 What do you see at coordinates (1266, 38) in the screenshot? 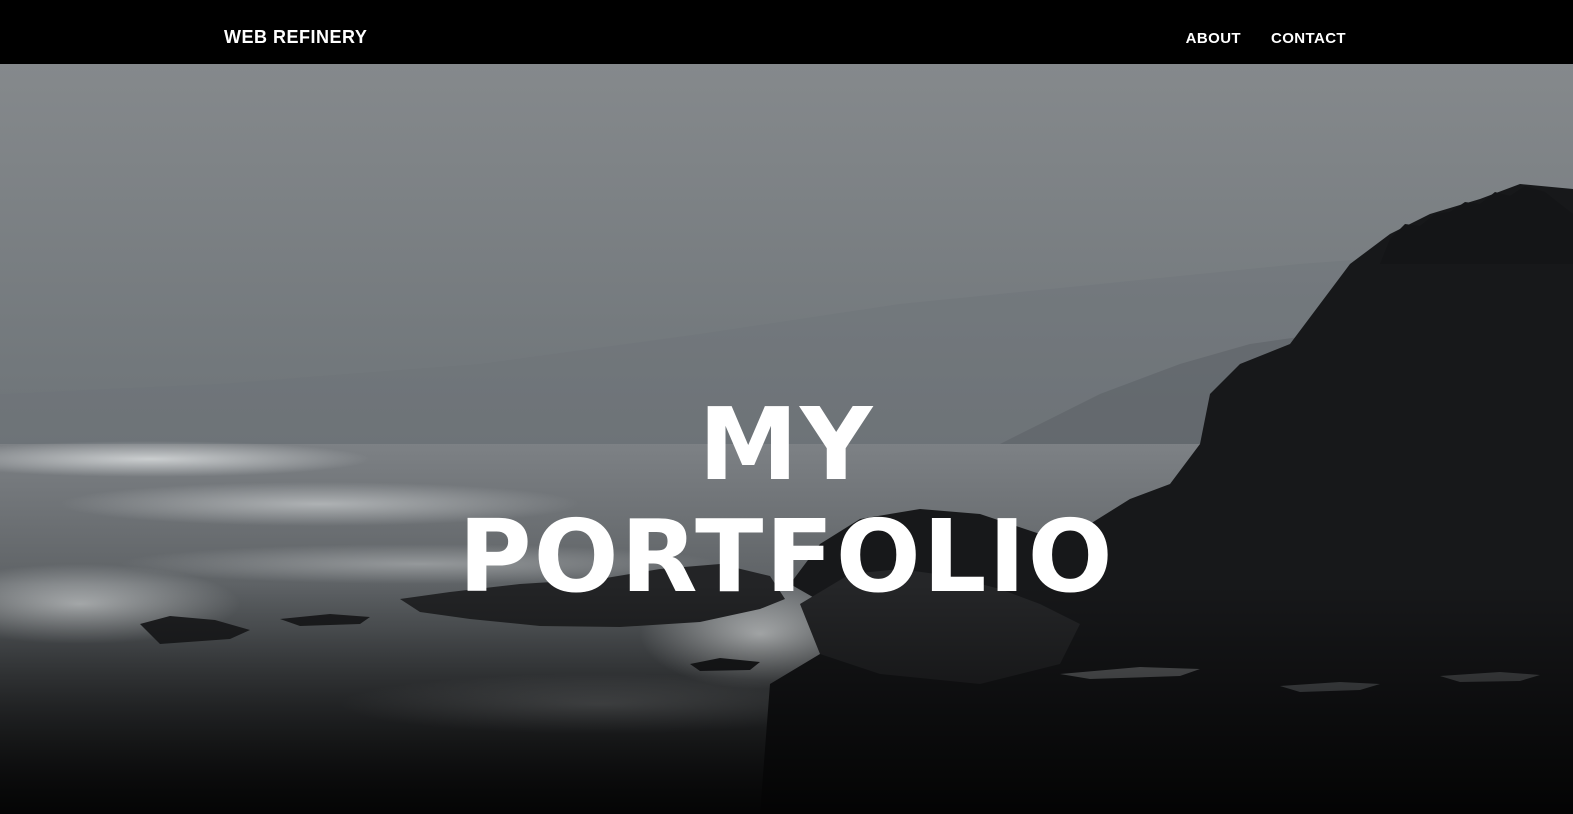
I see `nav-links: ABOUT CONTACT` at bounding box center [1266, 38].